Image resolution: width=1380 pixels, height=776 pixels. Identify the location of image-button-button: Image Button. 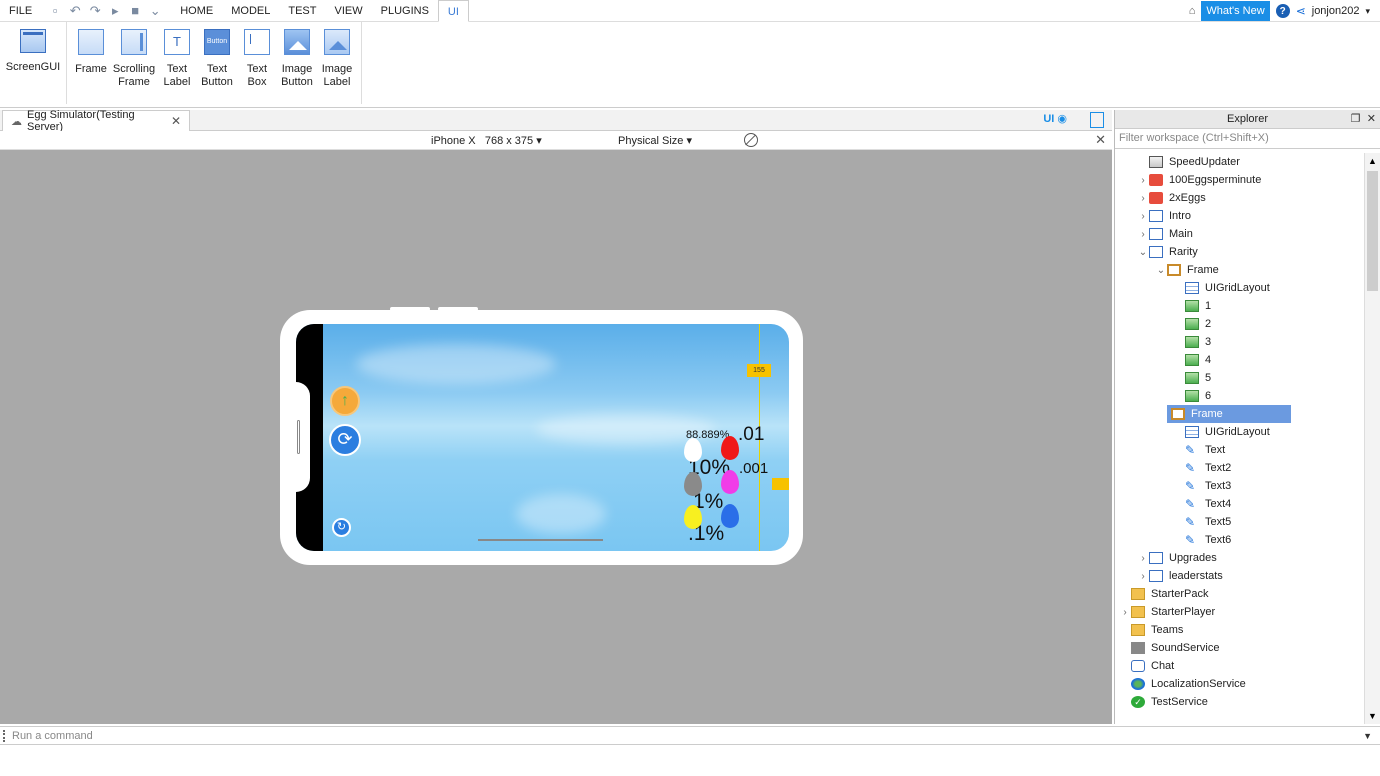
(297, 65).